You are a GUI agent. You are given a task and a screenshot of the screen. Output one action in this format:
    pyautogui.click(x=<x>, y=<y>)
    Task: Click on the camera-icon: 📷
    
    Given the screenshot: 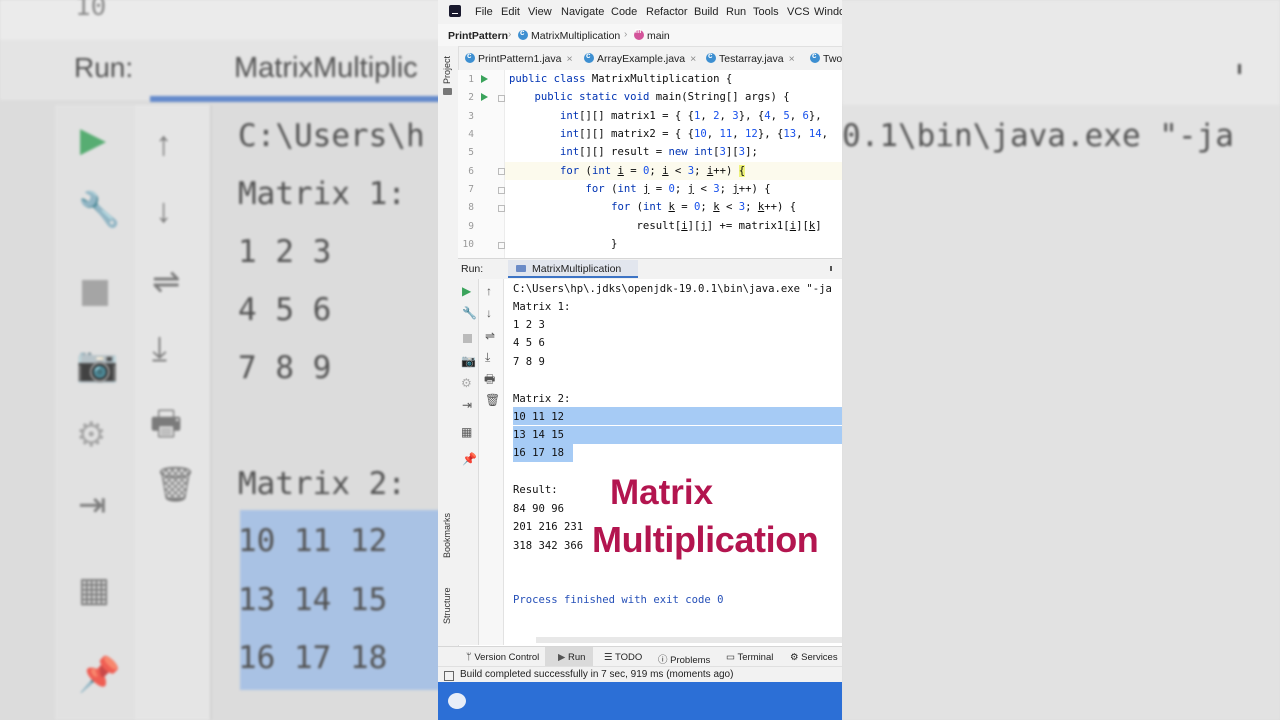 What is the action you would take?
    pyautogui.click(x=468, y=361)
    